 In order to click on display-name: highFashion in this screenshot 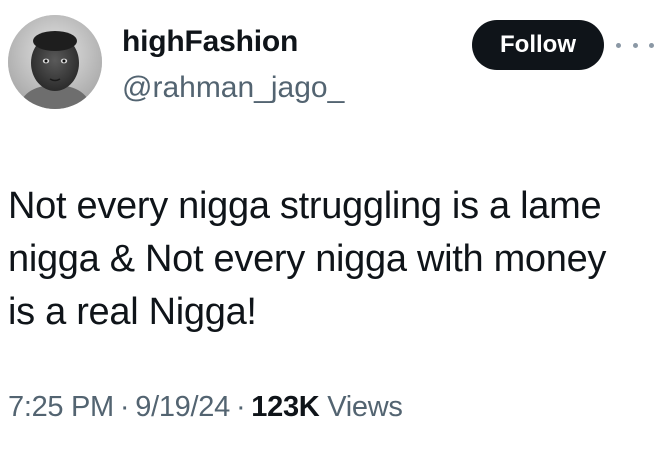, I will do `click(210, 42)`.